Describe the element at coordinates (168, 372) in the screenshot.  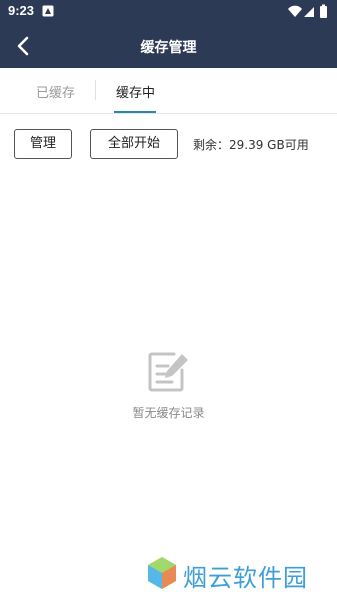
I see `edit-note-icon` at that location.